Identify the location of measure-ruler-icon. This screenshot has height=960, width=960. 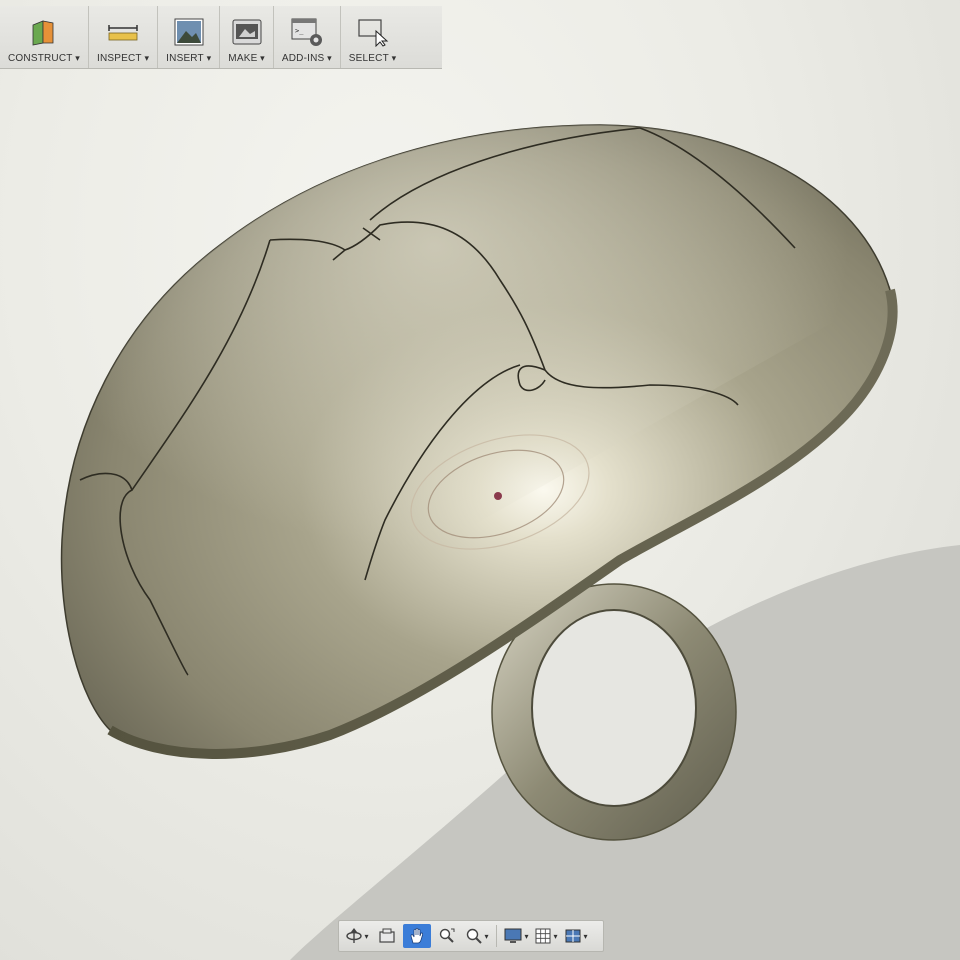
(123, 33).